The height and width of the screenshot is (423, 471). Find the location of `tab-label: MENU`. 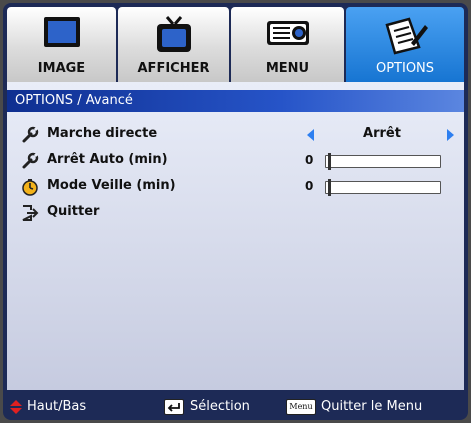

tab-label: MENU is located at coordinates (287, 68).